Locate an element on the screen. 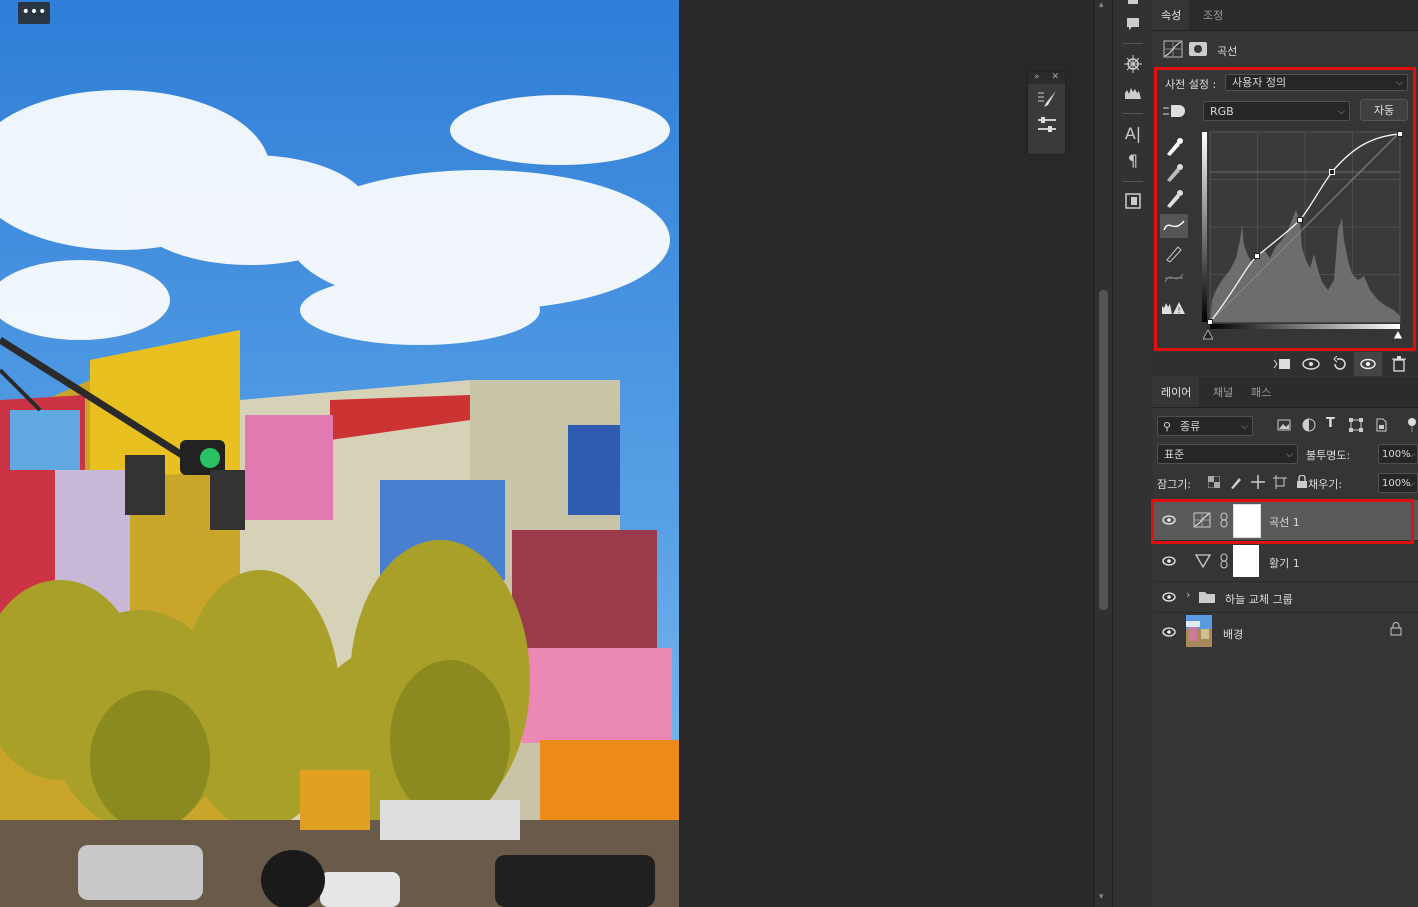 The image size is (1418, 907). layer-filter-select: ⚲ 종류 ⌵ is located at coordinates (1205, 426).